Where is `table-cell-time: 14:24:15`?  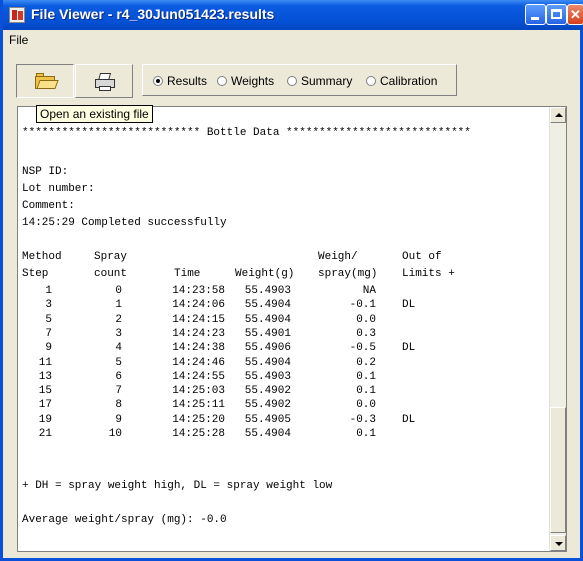
table-cell-time: 14:24:15 is located at coordinates (198, 319).